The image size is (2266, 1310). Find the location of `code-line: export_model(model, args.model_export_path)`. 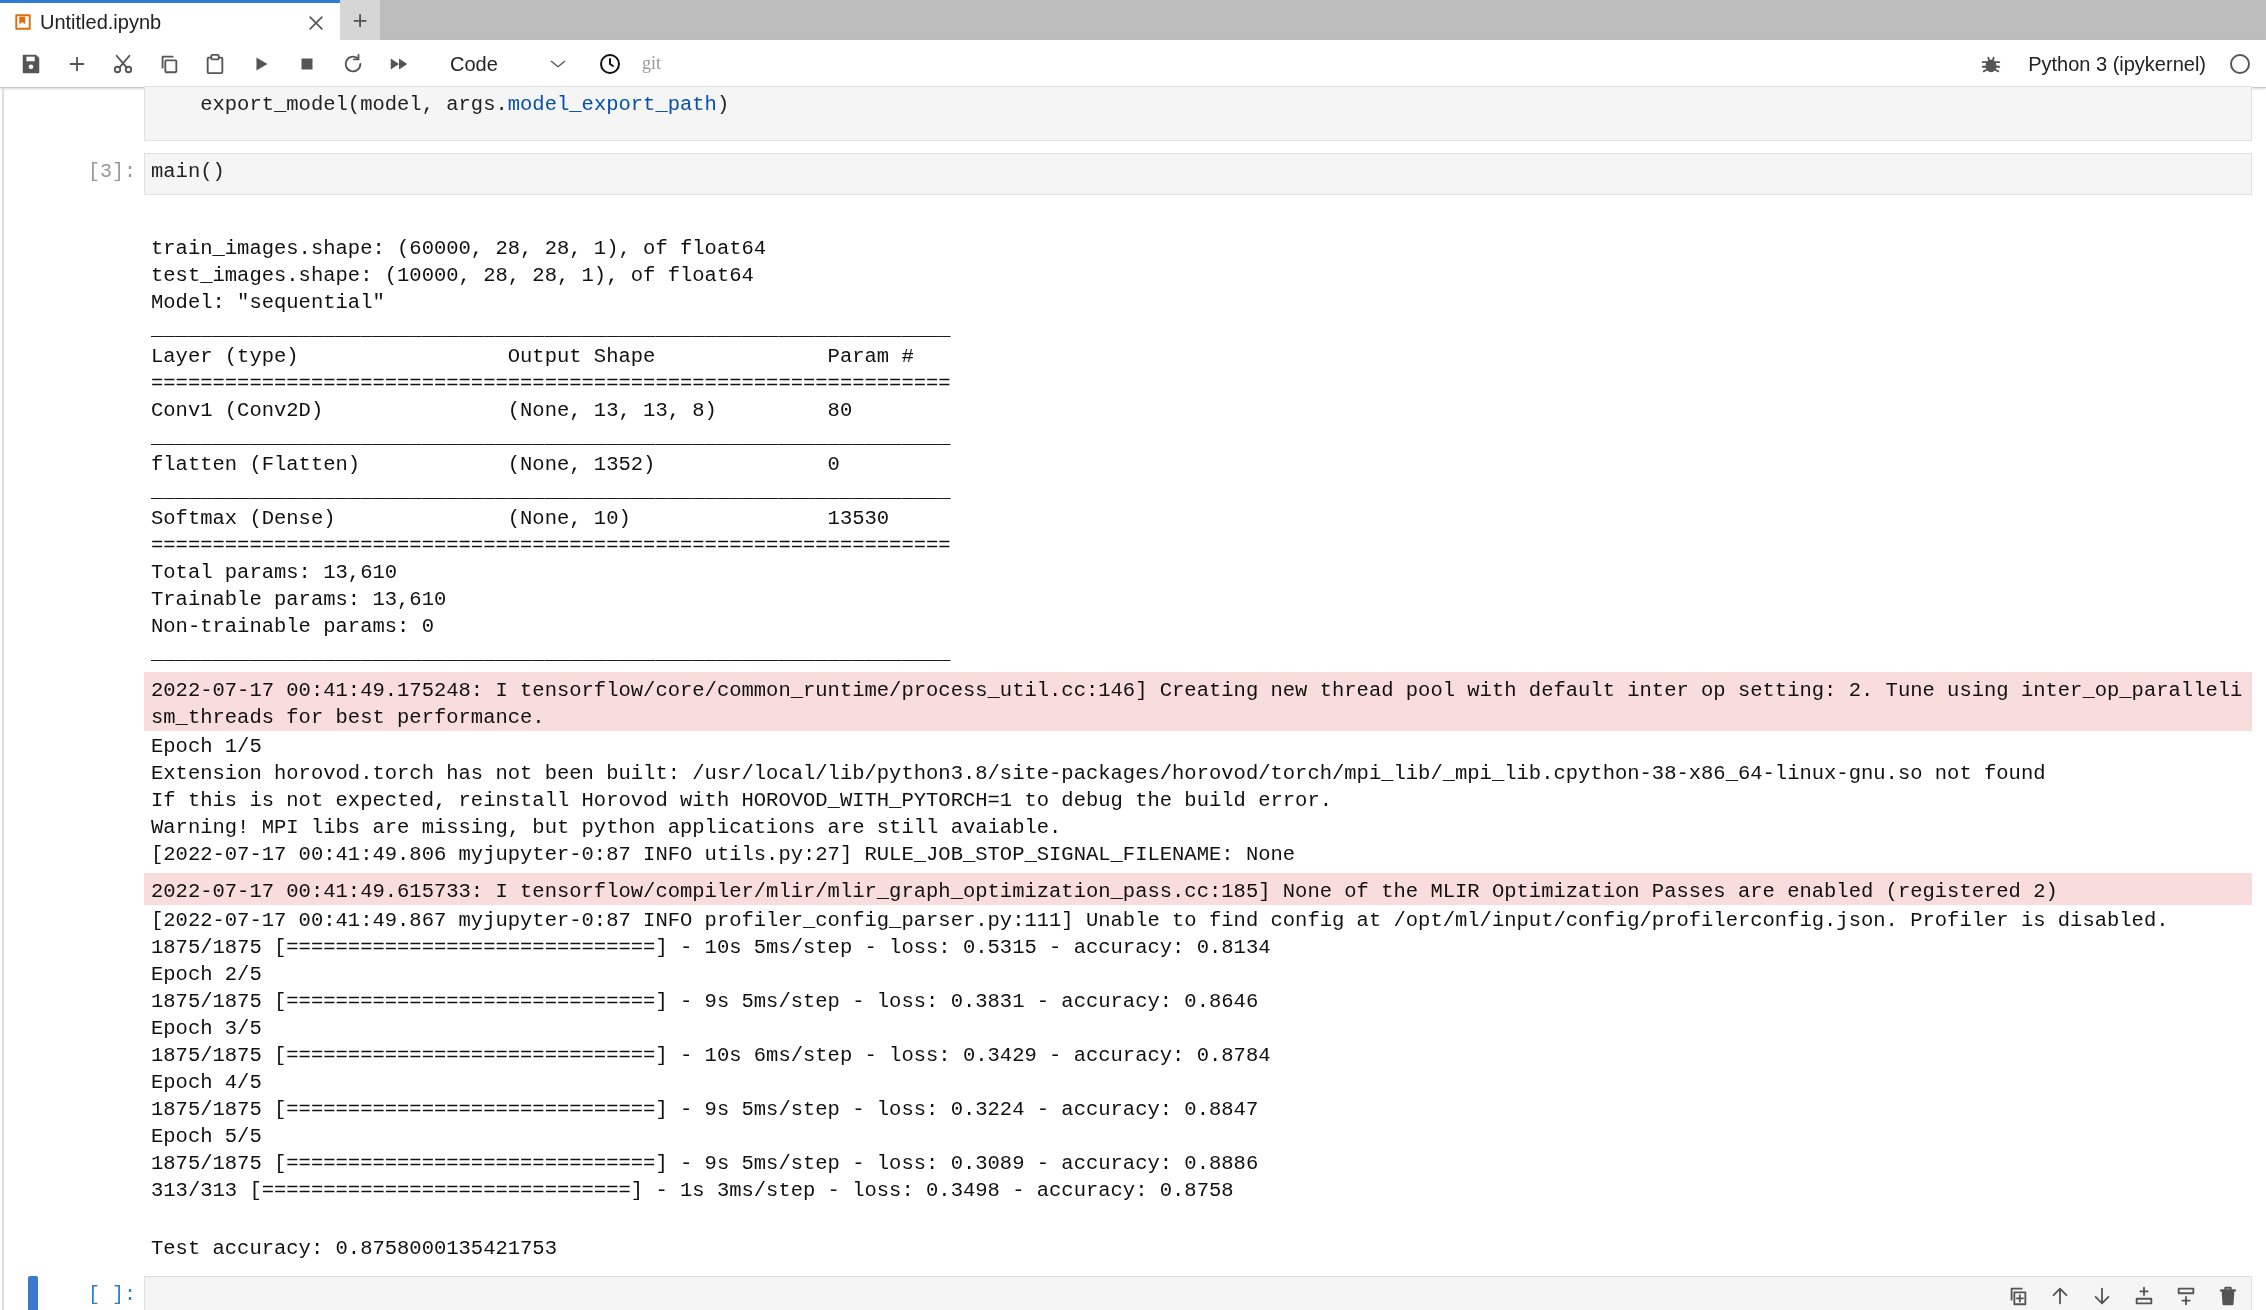

code-line: export_model(model, args.model_export_path) is located at coordinates (465, 105).